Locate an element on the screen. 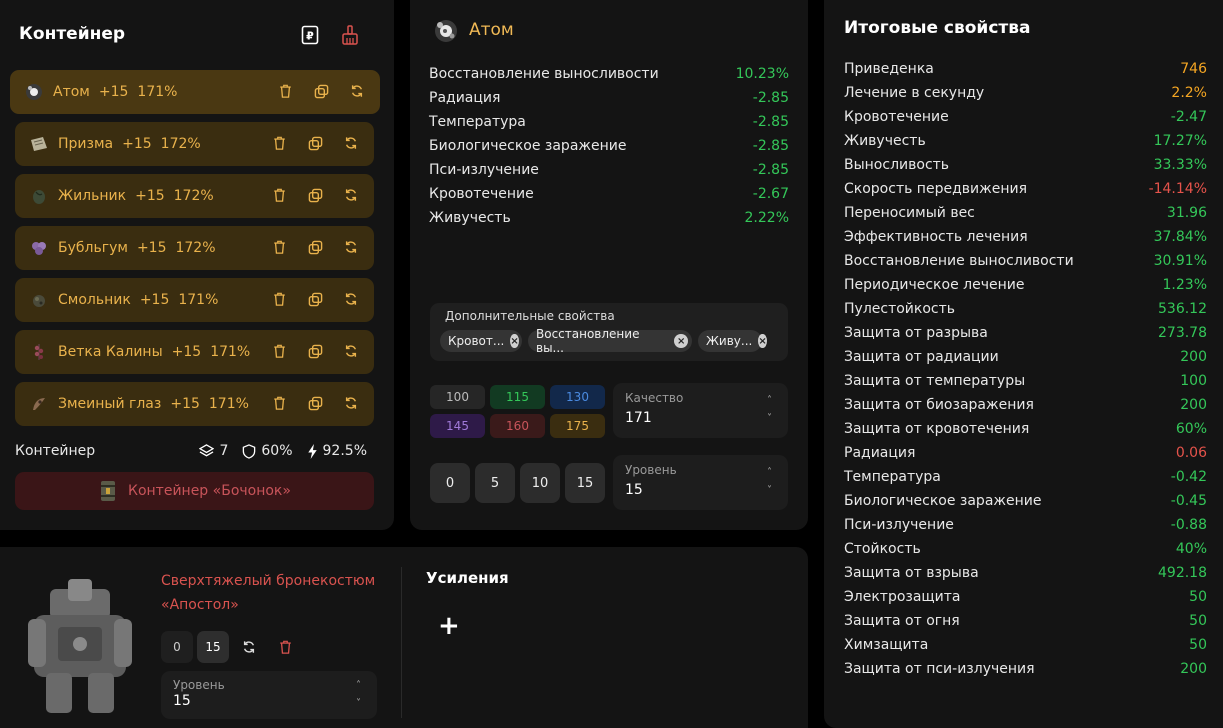  clear-brush-icon is located at coordinates (350, 35).